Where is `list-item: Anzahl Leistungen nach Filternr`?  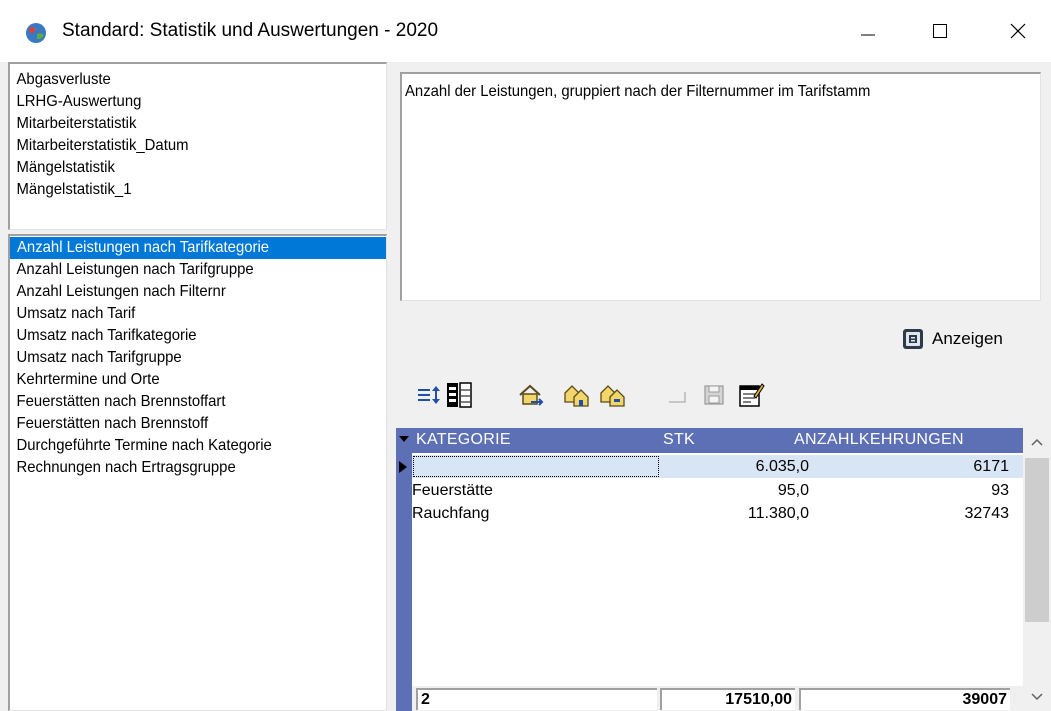 list-item: Anzahl Leistungen nach Filternr is located at coordinates (185, 292).